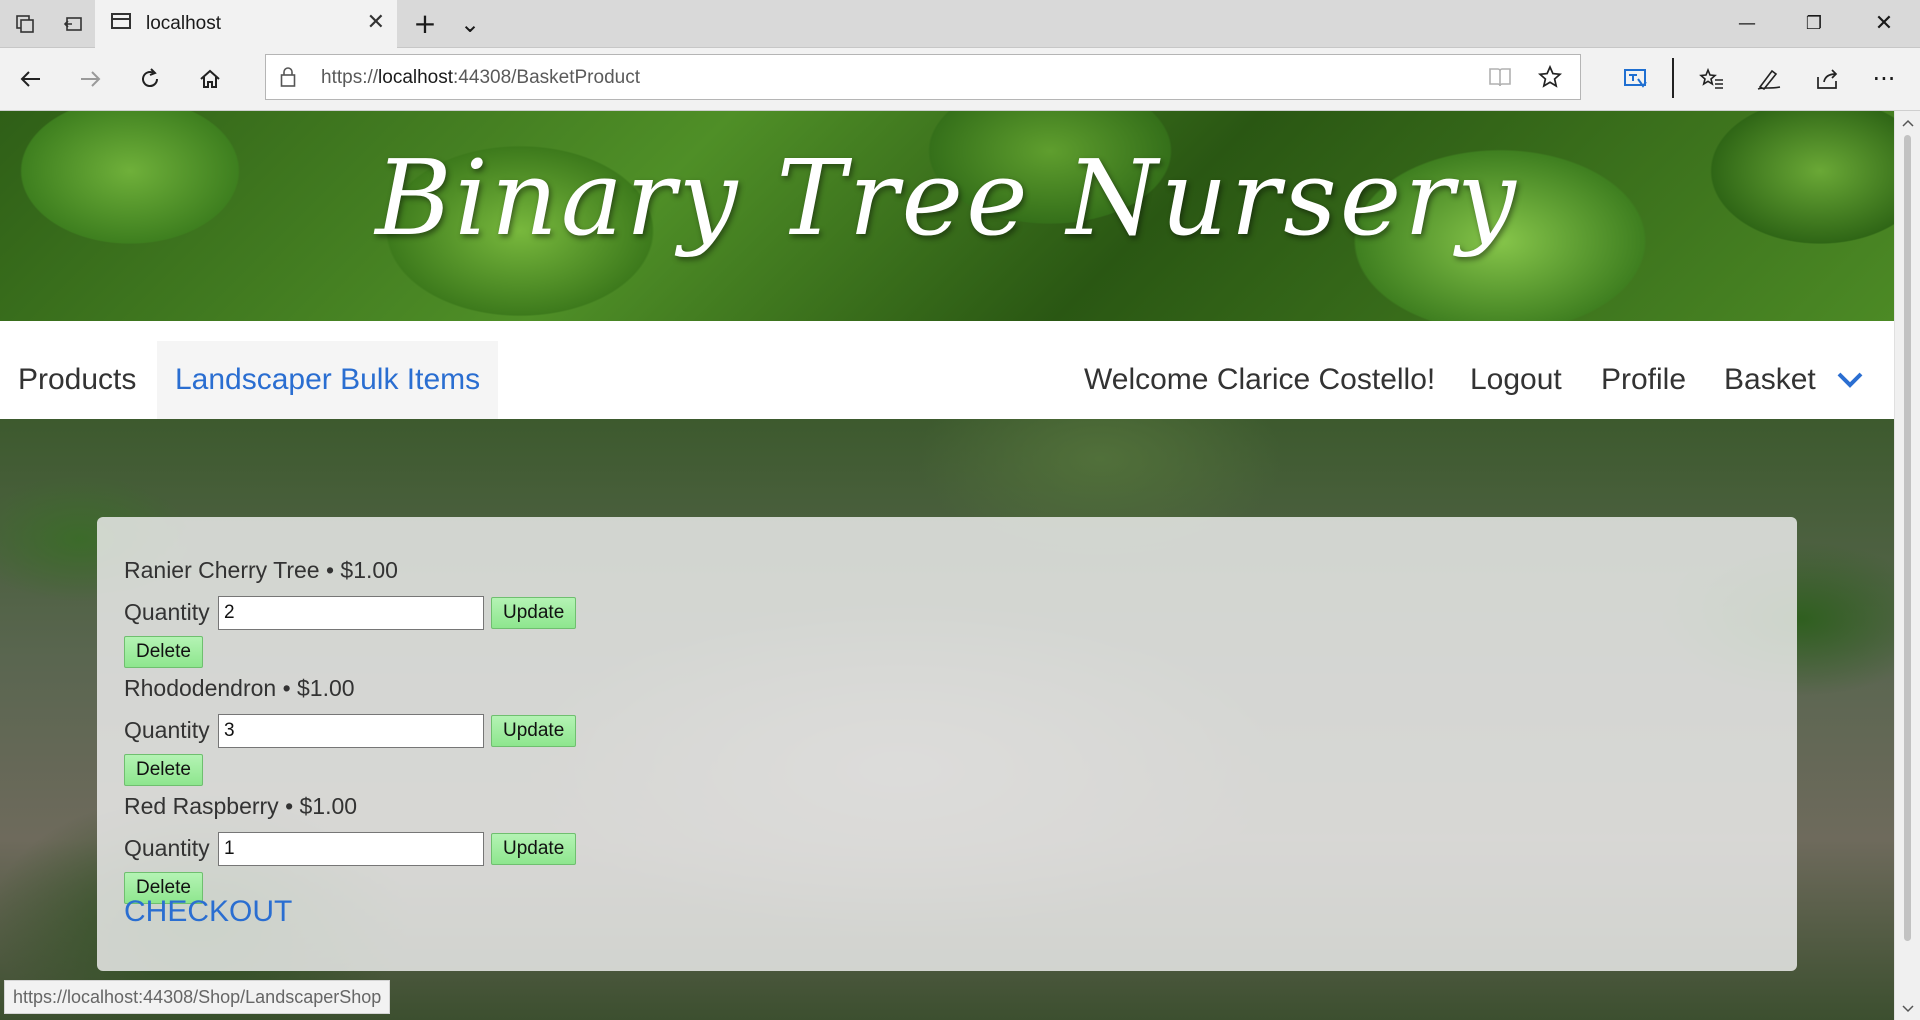  What do you see at coordinates (210, 79) in the screenshot?
I see `home-icon` at bounding box center [210, 79].